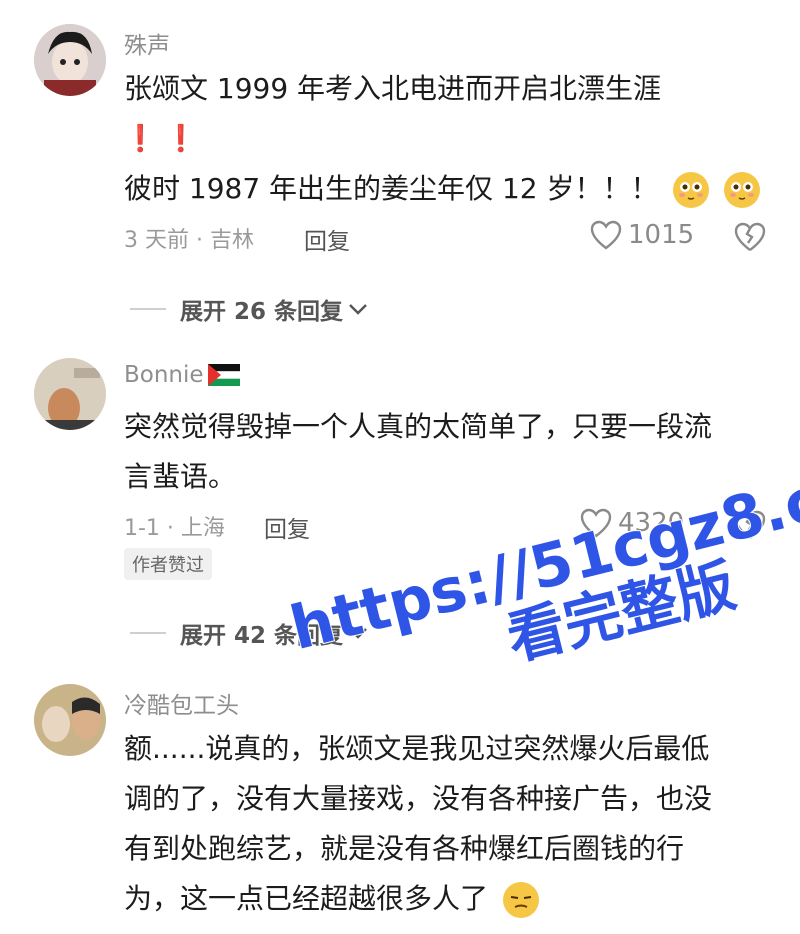  I want to click on smirk-face-emoji-icon, so click(520, 900).